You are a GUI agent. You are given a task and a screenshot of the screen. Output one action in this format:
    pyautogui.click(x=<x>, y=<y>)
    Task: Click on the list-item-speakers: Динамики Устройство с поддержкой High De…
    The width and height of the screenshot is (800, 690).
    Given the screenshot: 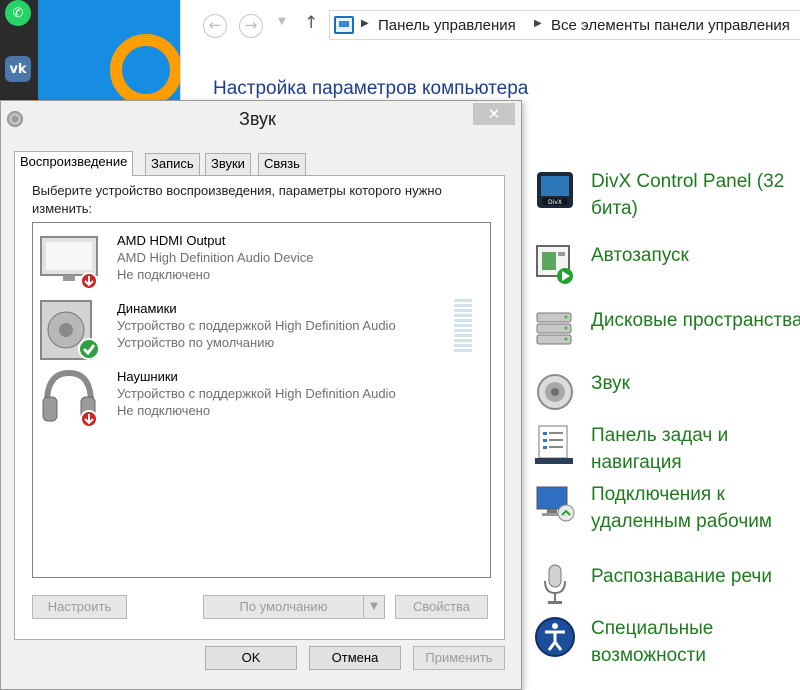 What is the action you would take?
    pyautogui.click(x=260, y=333)
    